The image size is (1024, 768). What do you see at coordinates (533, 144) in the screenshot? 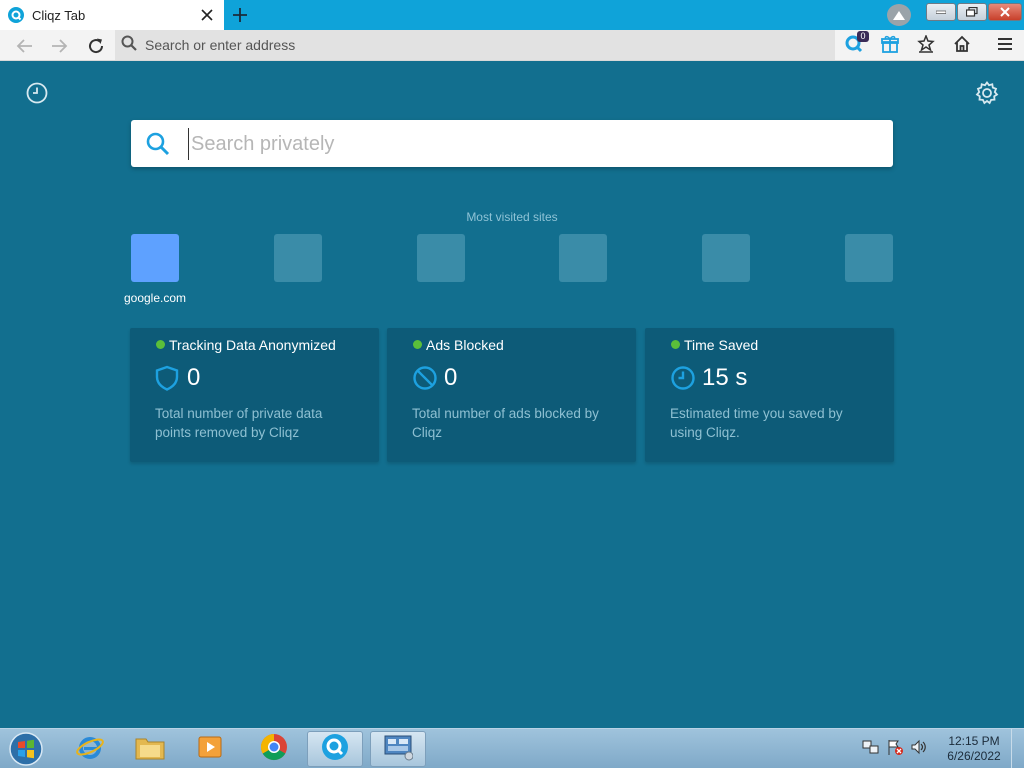
I see `private-search-input` at bounding box center [533, 144].